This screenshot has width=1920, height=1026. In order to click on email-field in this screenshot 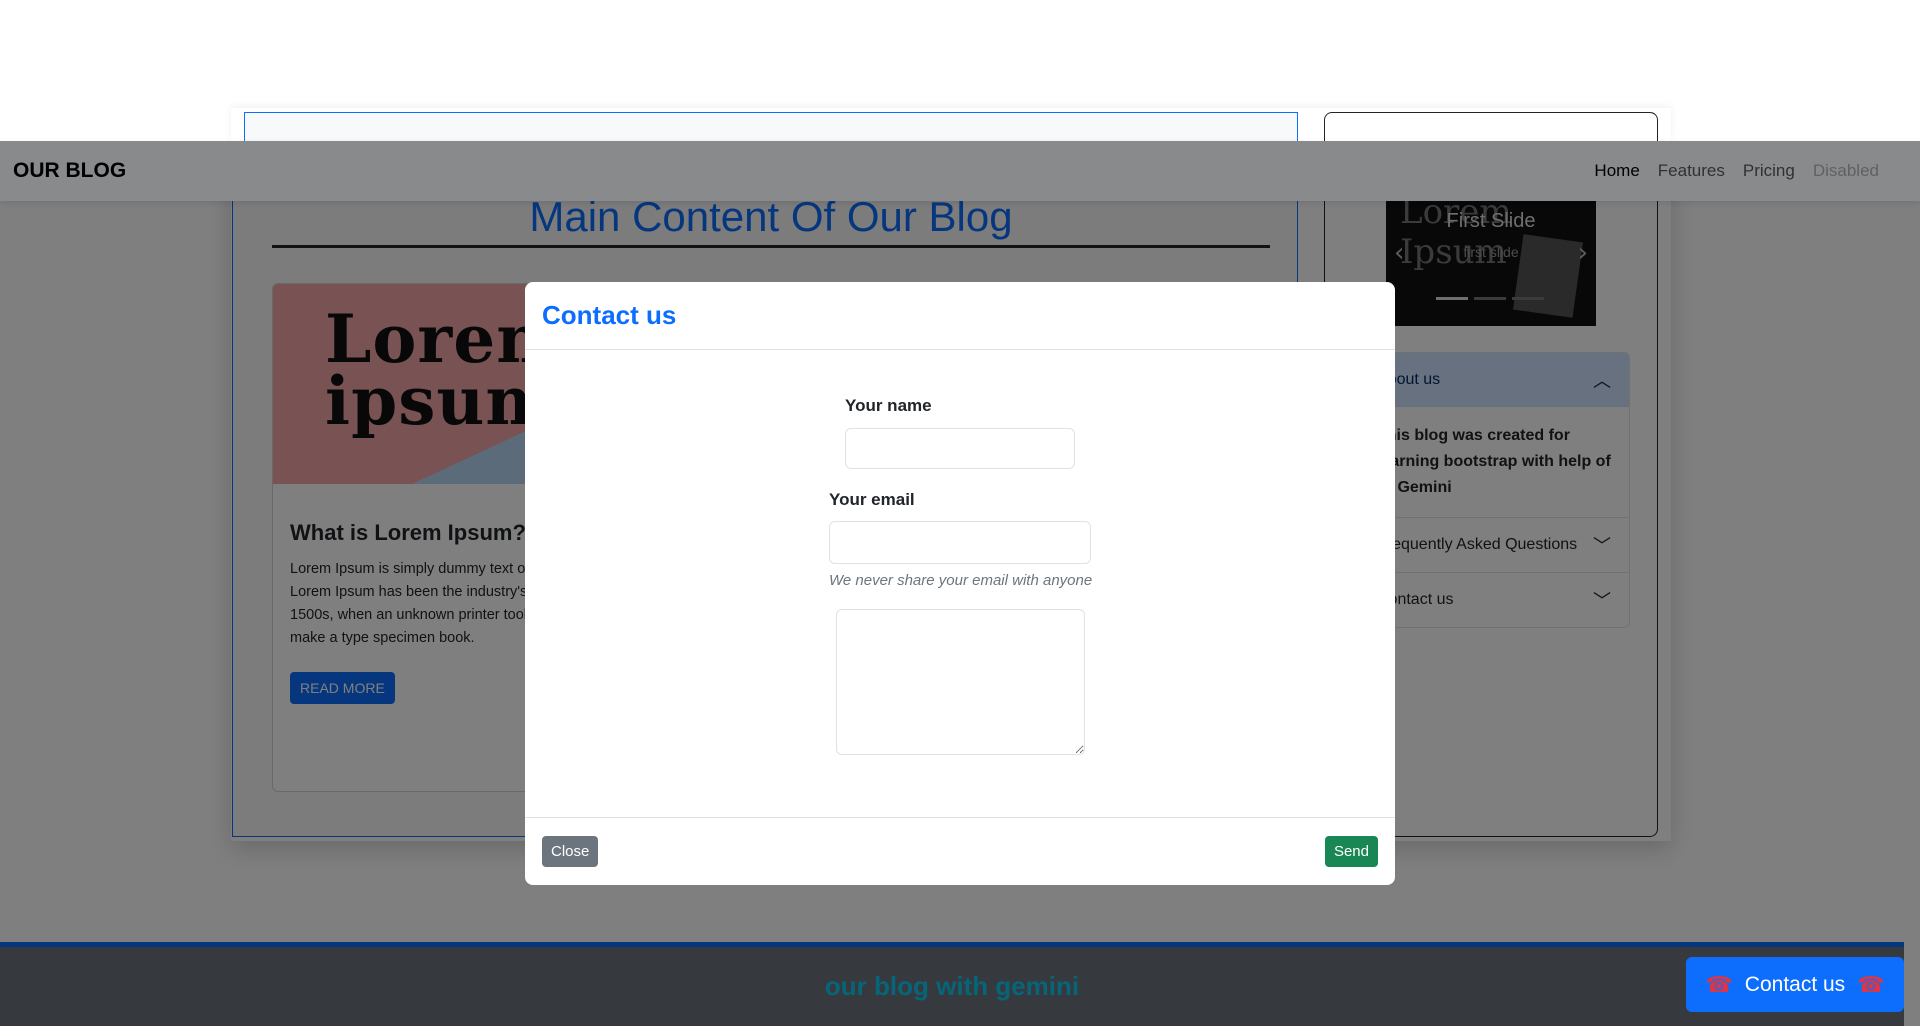, I will do `click(960, 542)`.